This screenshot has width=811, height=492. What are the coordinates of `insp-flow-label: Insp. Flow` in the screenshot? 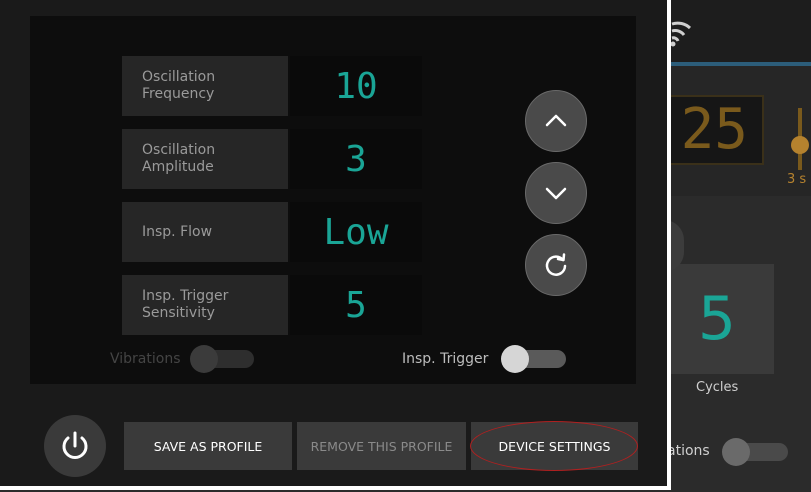 It's located at (205, 232).